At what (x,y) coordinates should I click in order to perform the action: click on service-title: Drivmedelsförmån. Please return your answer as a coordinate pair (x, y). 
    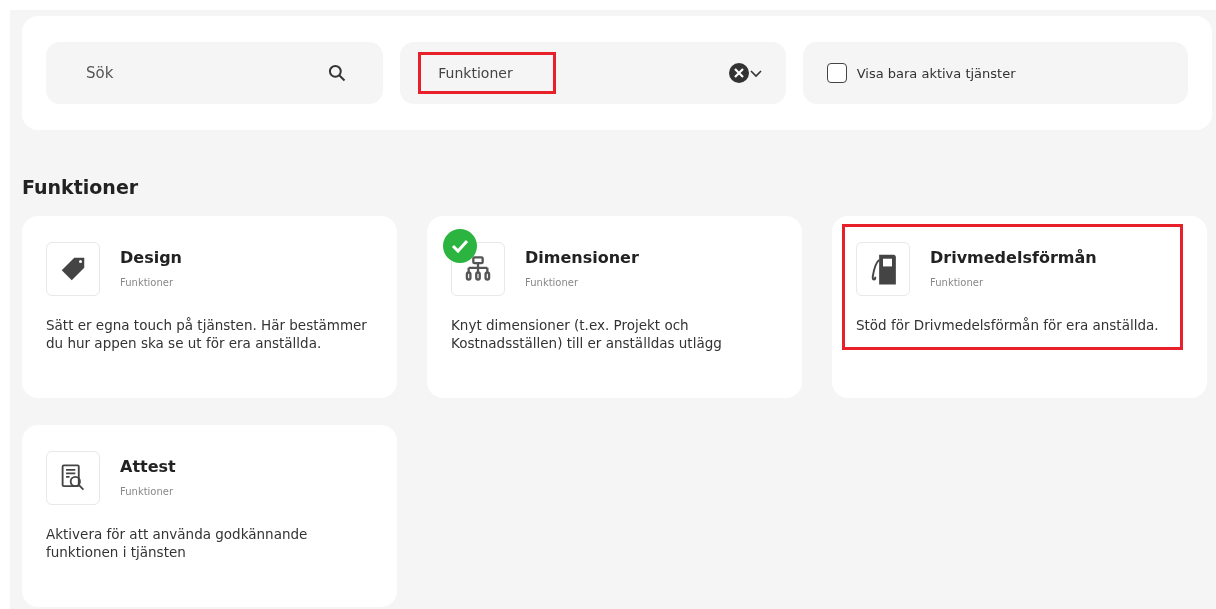
    Looking at the image, I should click on (1013, 257).